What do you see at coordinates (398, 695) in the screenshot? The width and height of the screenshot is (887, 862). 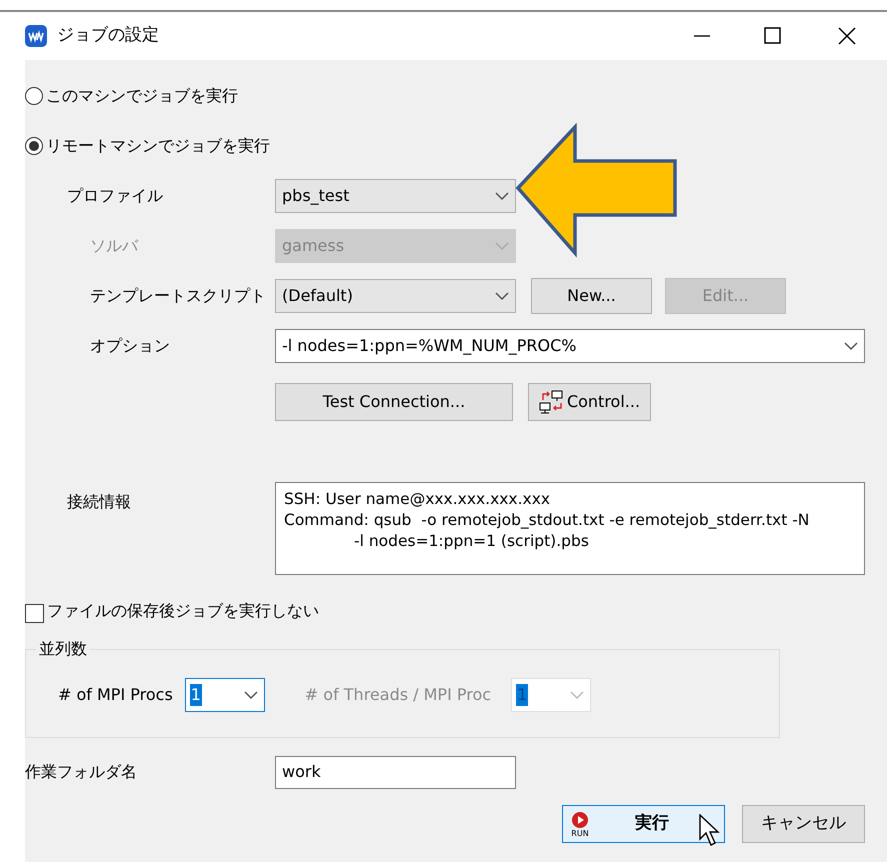 I see `field-label: # of Threads / MPI Proc` at bounding box center [398, 695].